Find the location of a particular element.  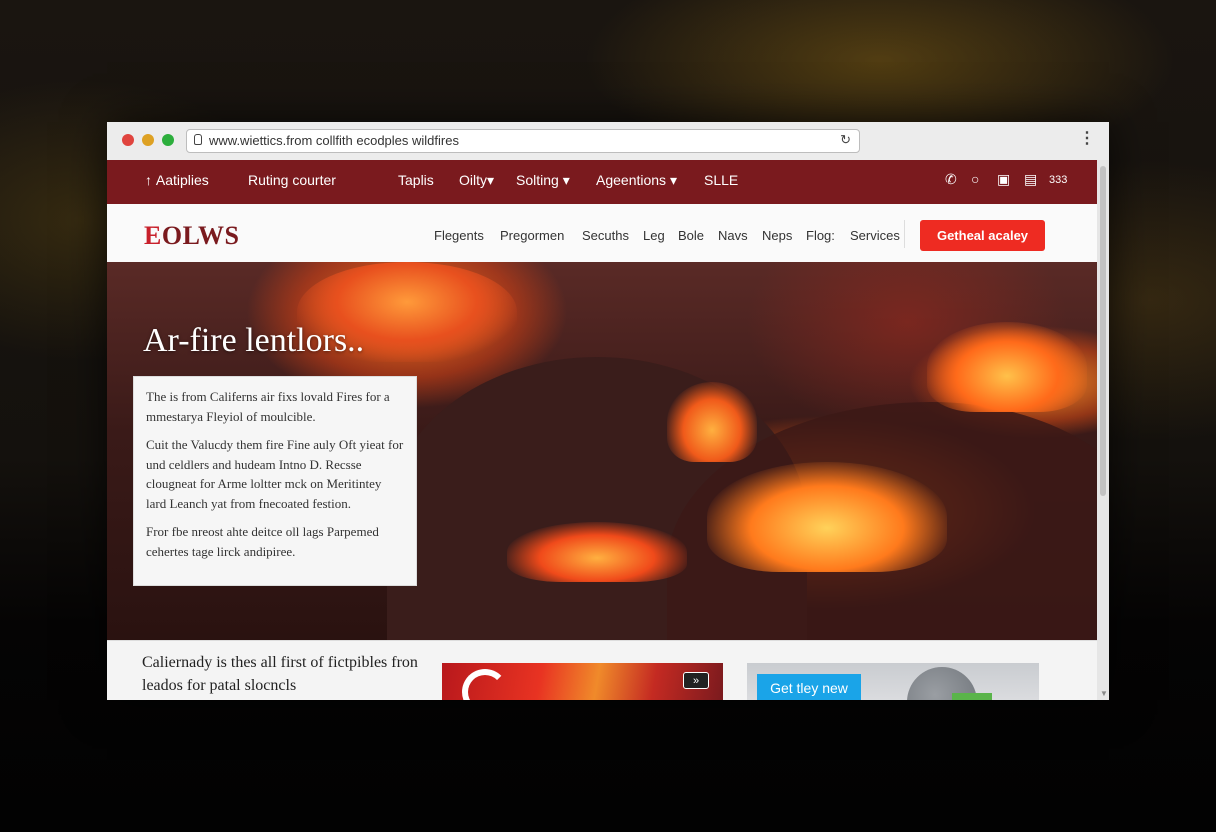

bag-icon: ▣ is located at coordinates (1003, 179).